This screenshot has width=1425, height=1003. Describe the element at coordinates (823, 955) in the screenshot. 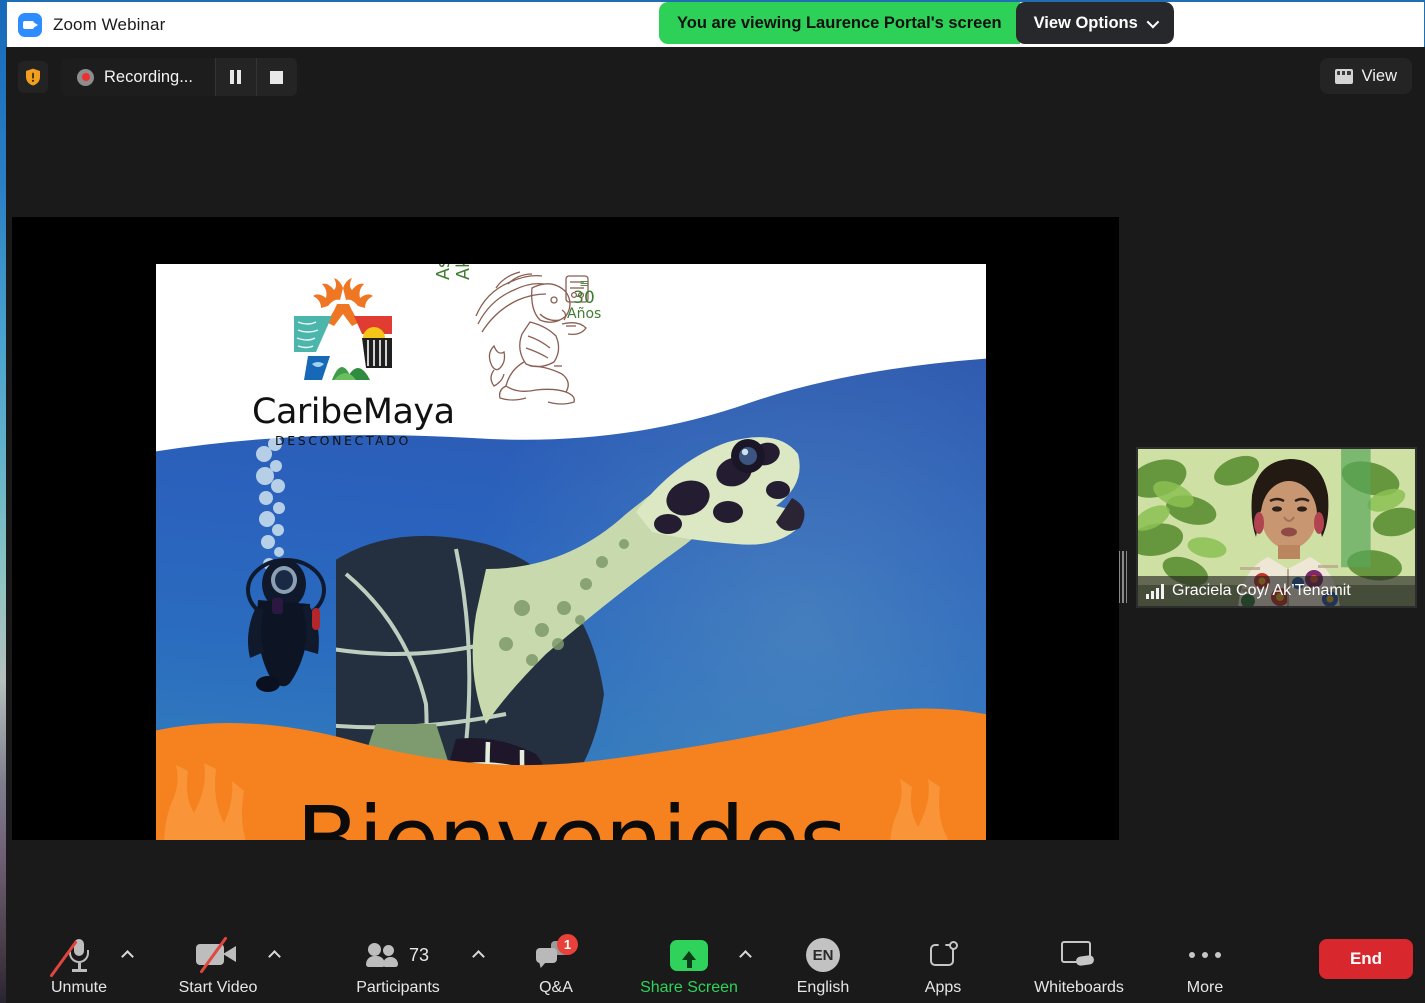

I see `language-en-icon: EN` at that location.